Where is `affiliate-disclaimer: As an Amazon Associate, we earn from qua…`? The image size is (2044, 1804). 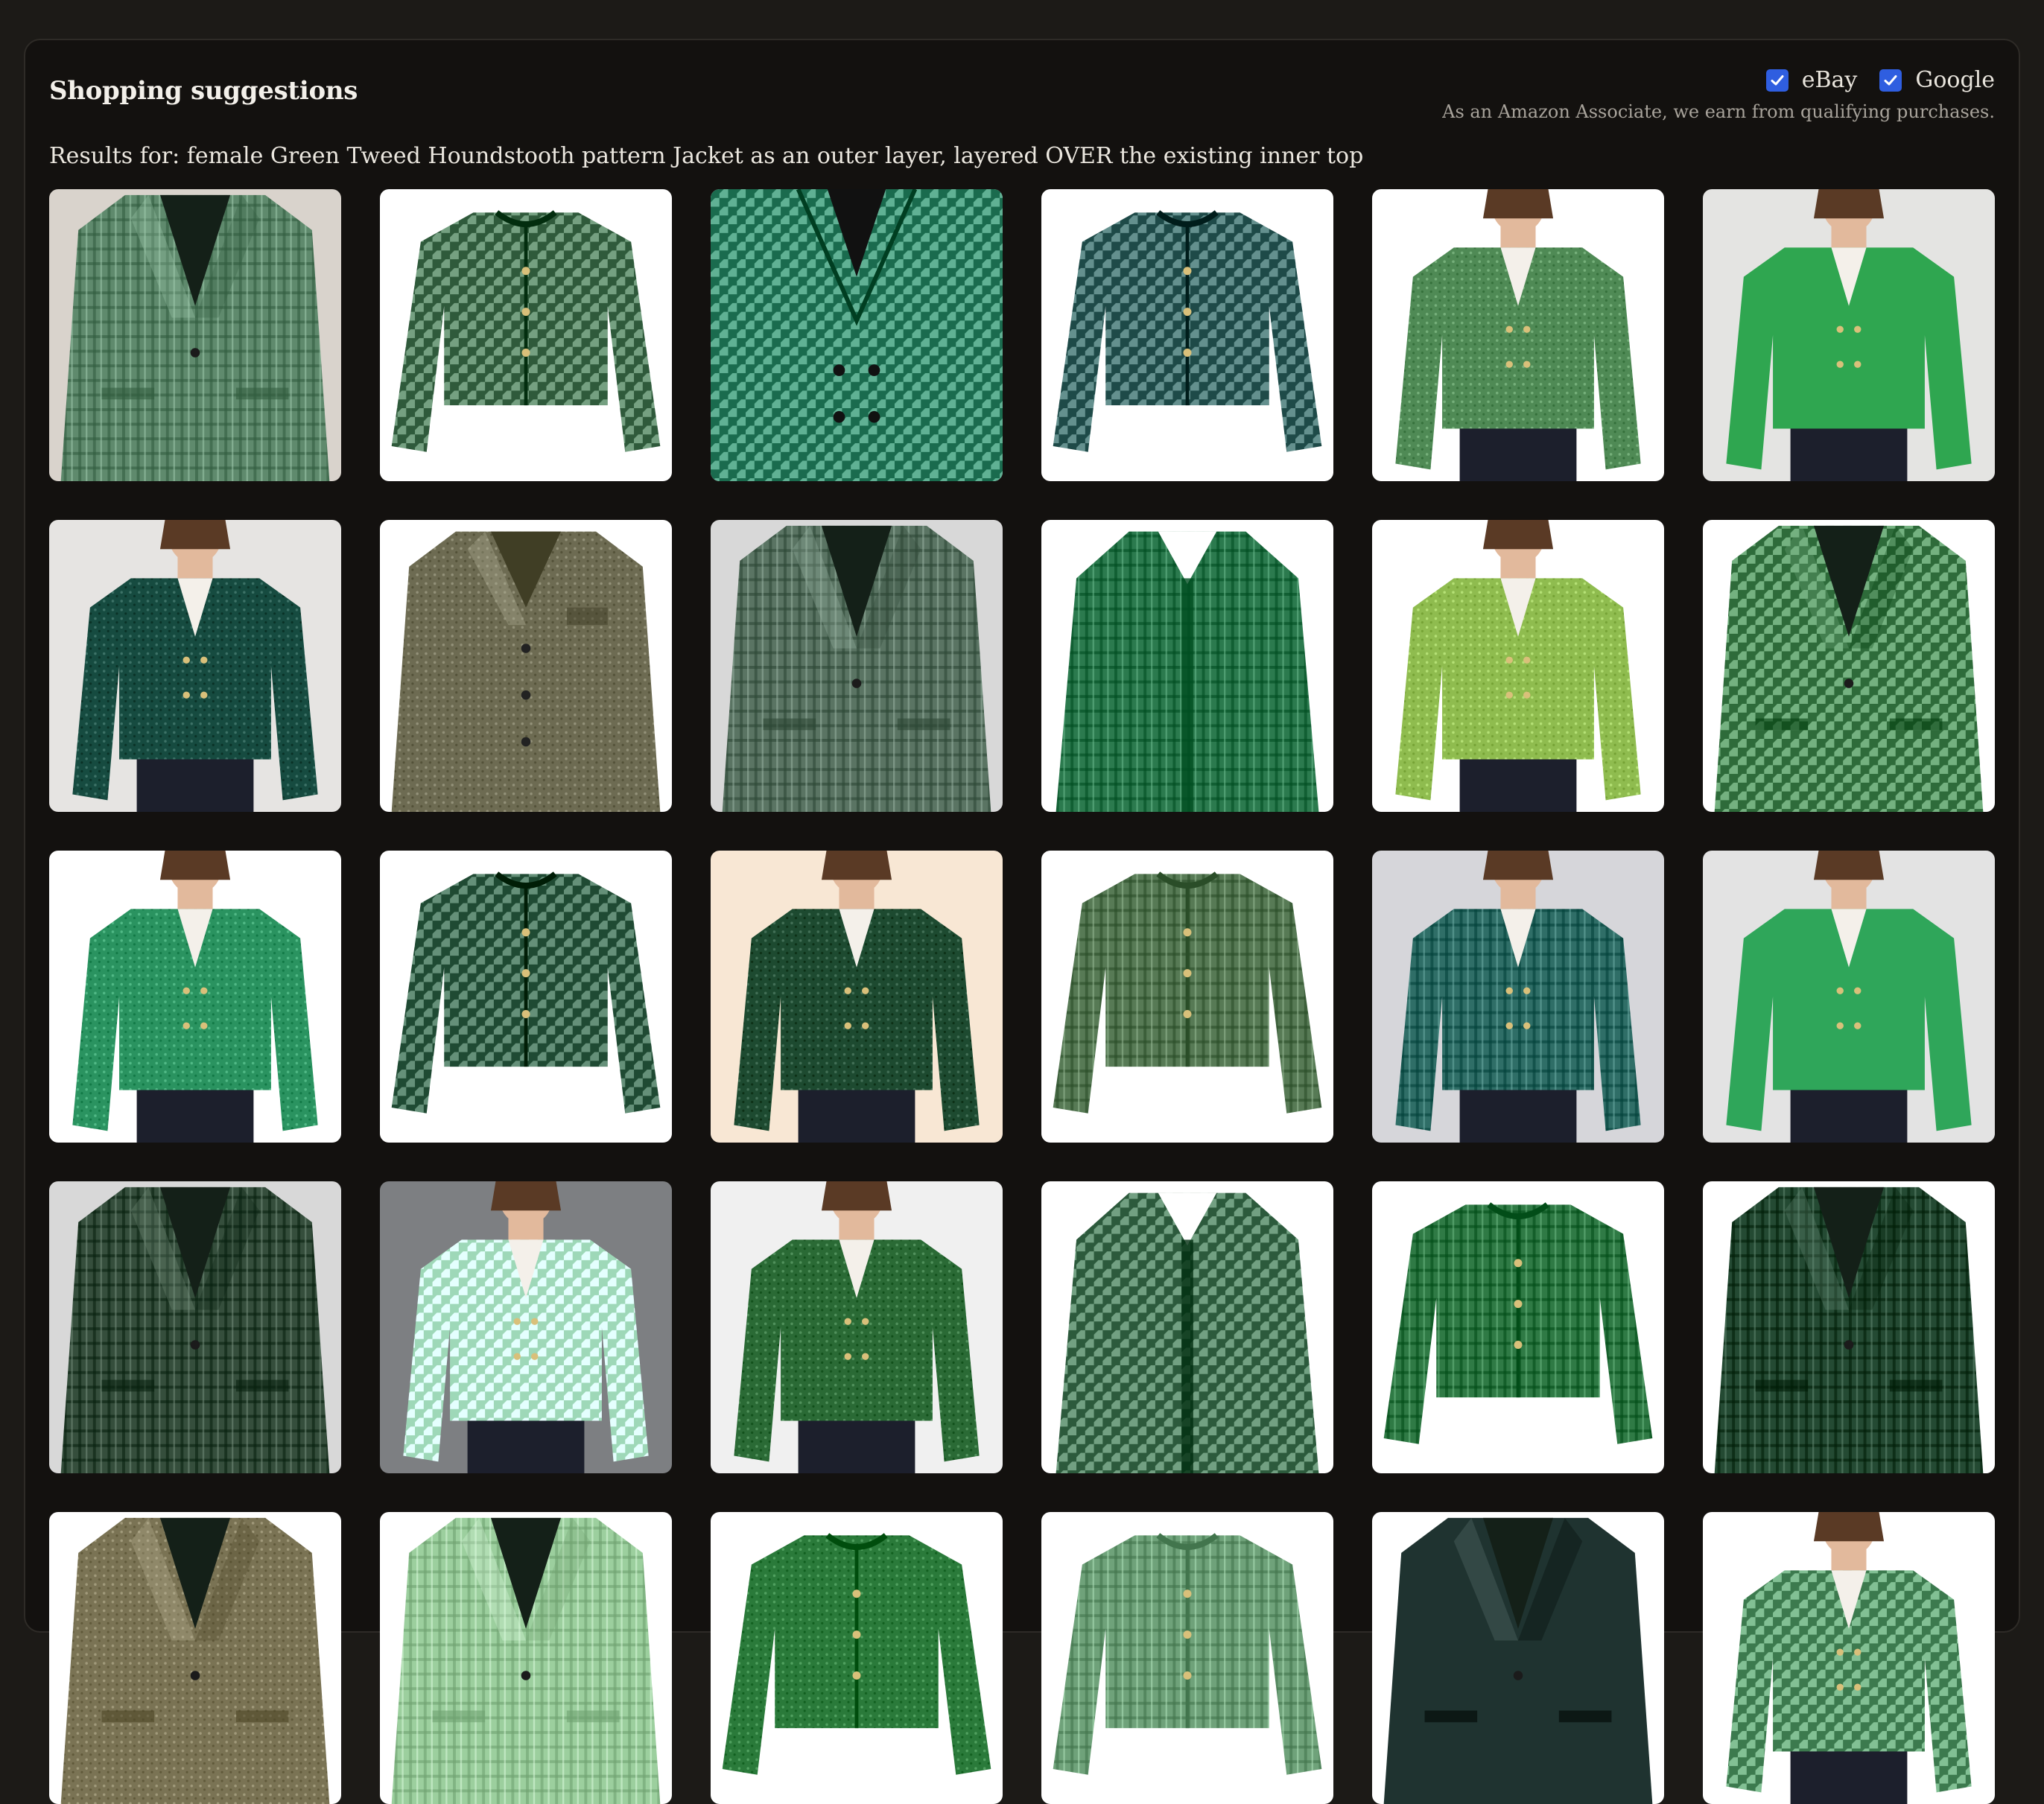 affiliate-disclaimer: As an Amazon Associate, we earn from qua… is located at coordinates (1719, 111).